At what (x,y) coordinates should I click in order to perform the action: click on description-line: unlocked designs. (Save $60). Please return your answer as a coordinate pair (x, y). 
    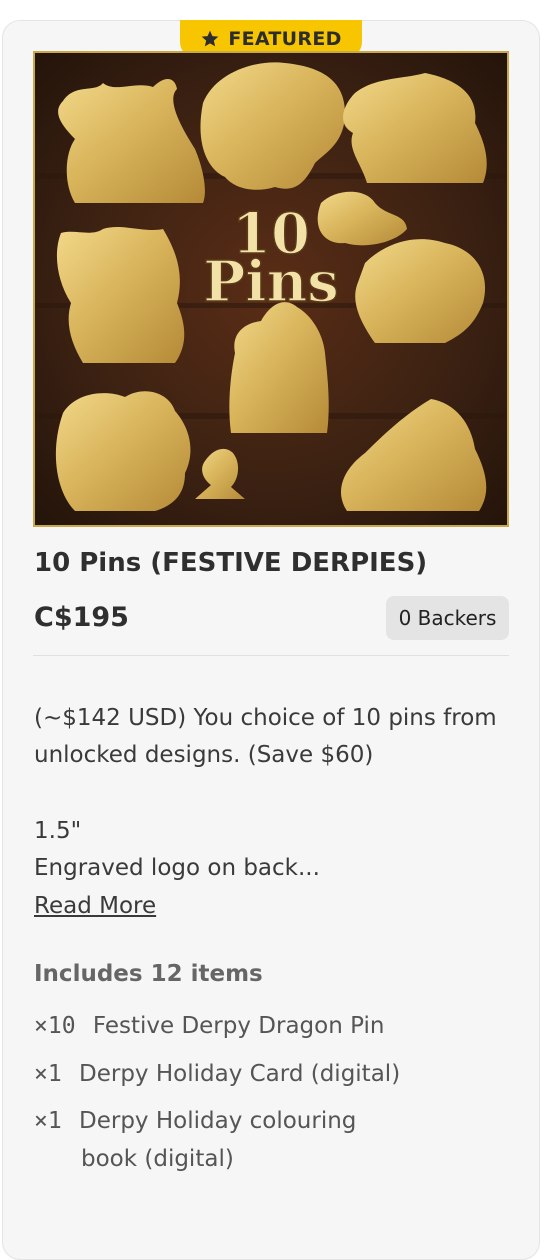
    Looking at the image, I should click on (204, 755).